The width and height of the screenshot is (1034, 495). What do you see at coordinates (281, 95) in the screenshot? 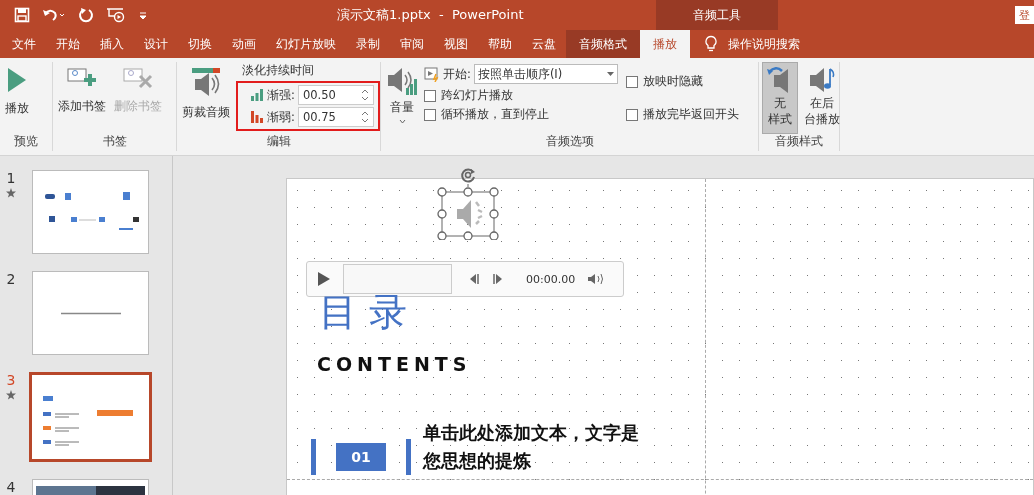
I see `fade-label: 渐强:` at bounding box center [281, 95].